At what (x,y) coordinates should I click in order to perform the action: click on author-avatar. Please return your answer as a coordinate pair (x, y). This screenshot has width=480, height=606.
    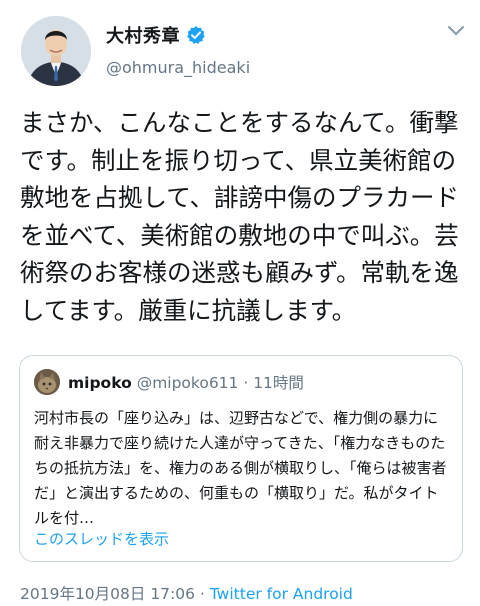
    Looking at the image, I should click on (56, 51).